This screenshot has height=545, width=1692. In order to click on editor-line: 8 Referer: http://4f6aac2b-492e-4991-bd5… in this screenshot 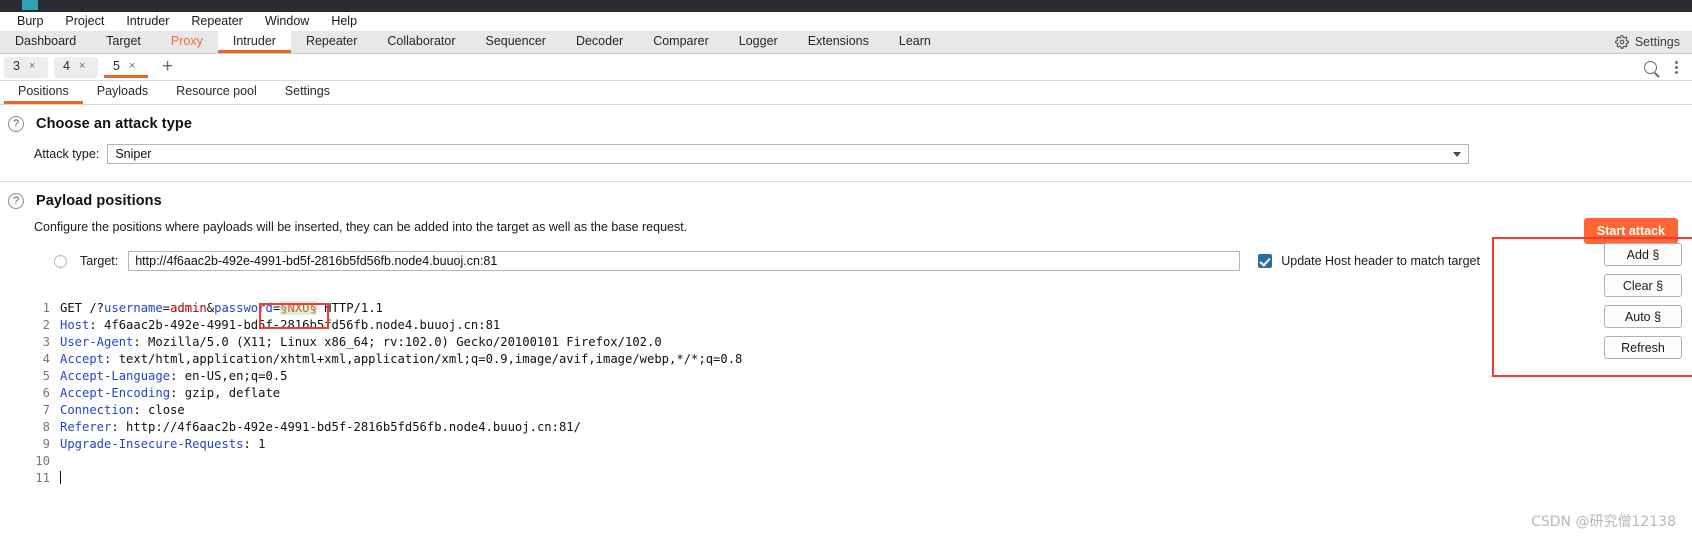, I will do `click(756, 427)`.